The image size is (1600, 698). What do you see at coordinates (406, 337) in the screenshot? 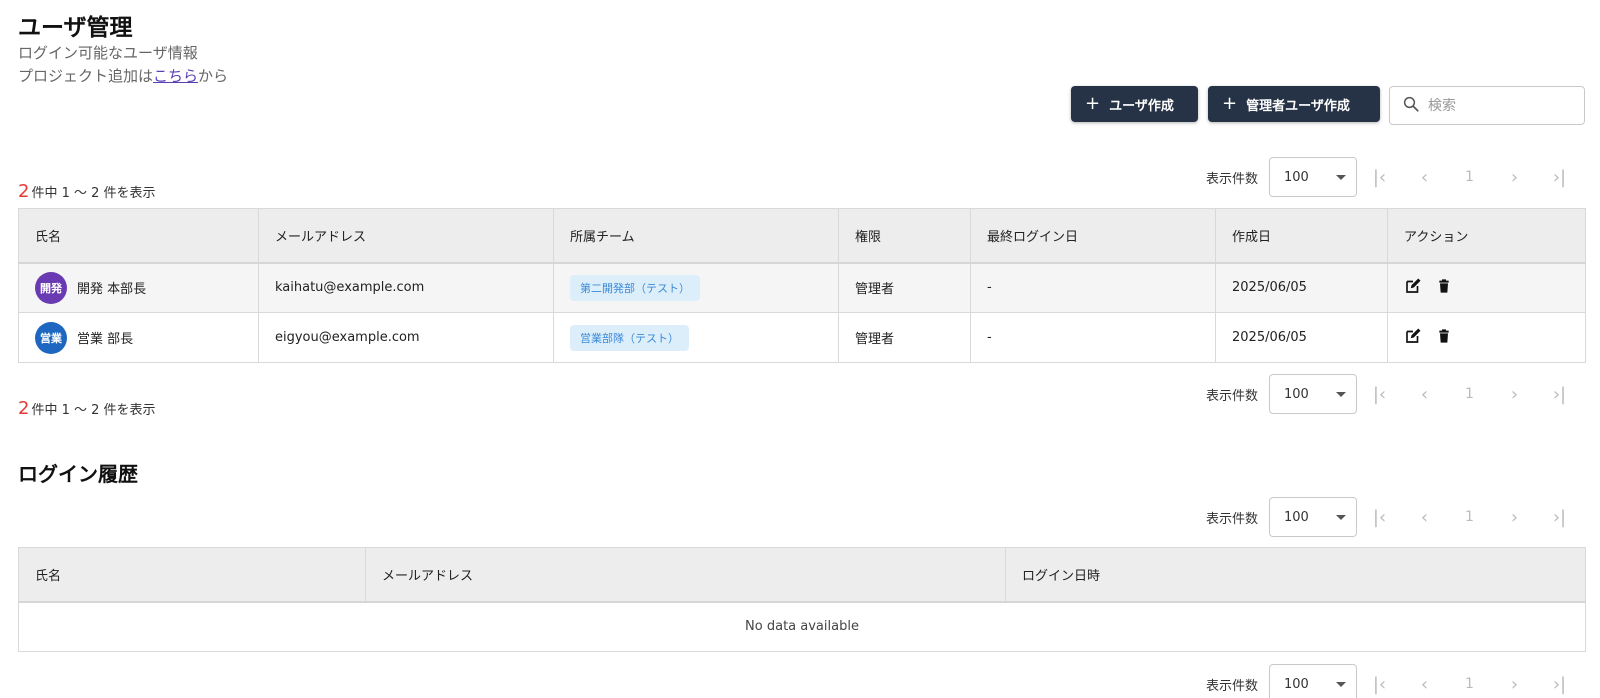
I see `user-email: eigyou@example.com` at bounding box center [406, 337].